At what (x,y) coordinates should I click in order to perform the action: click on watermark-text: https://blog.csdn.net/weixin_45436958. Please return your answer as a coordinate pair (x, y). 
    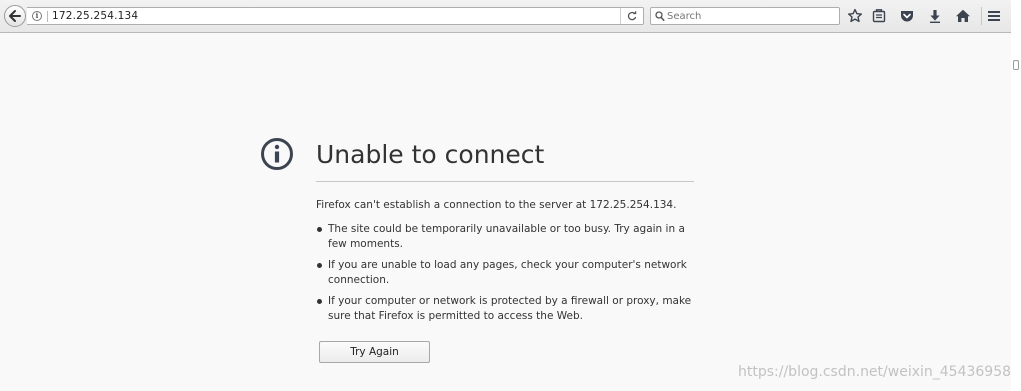
    Looking at the image, I should click on (875, 372).